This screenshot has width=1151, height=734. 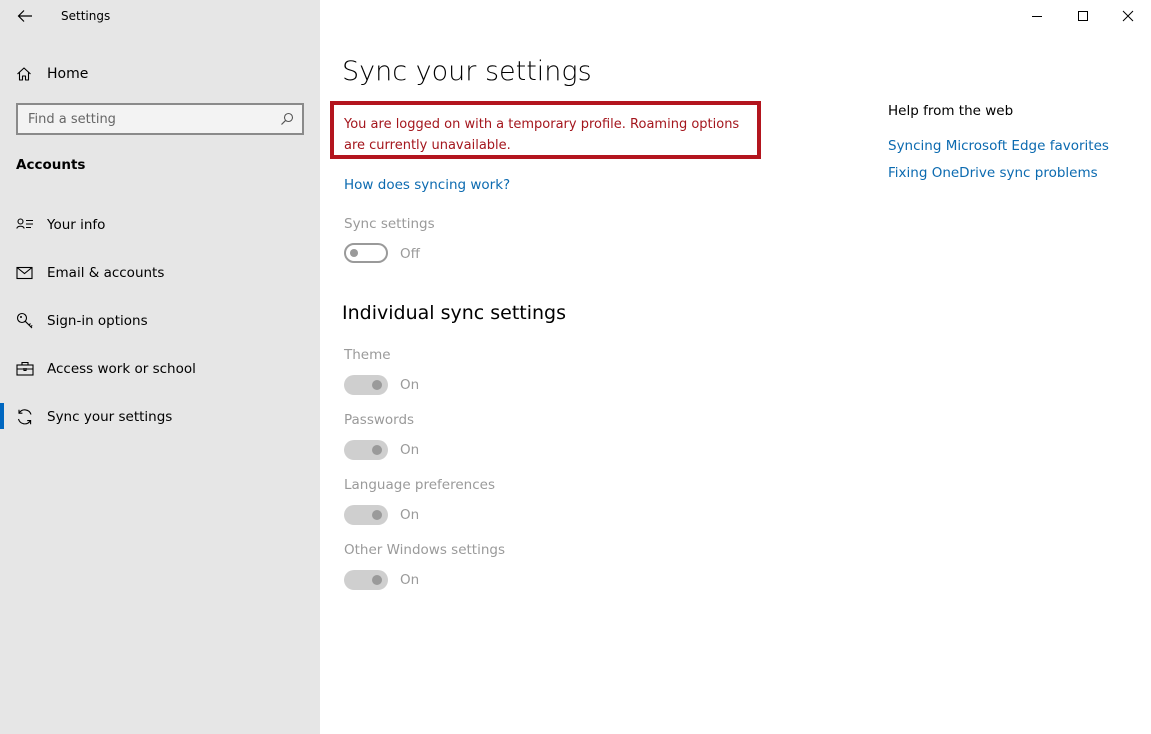 I want to click on minimize-icon, so click(x=1037, y=16).